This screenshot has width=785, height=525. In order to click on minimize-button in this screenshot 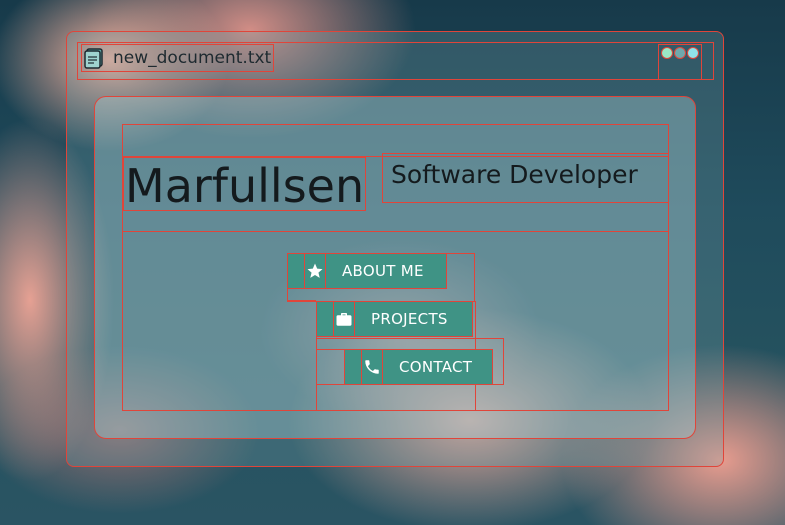, I will do `click(667, 53)`.